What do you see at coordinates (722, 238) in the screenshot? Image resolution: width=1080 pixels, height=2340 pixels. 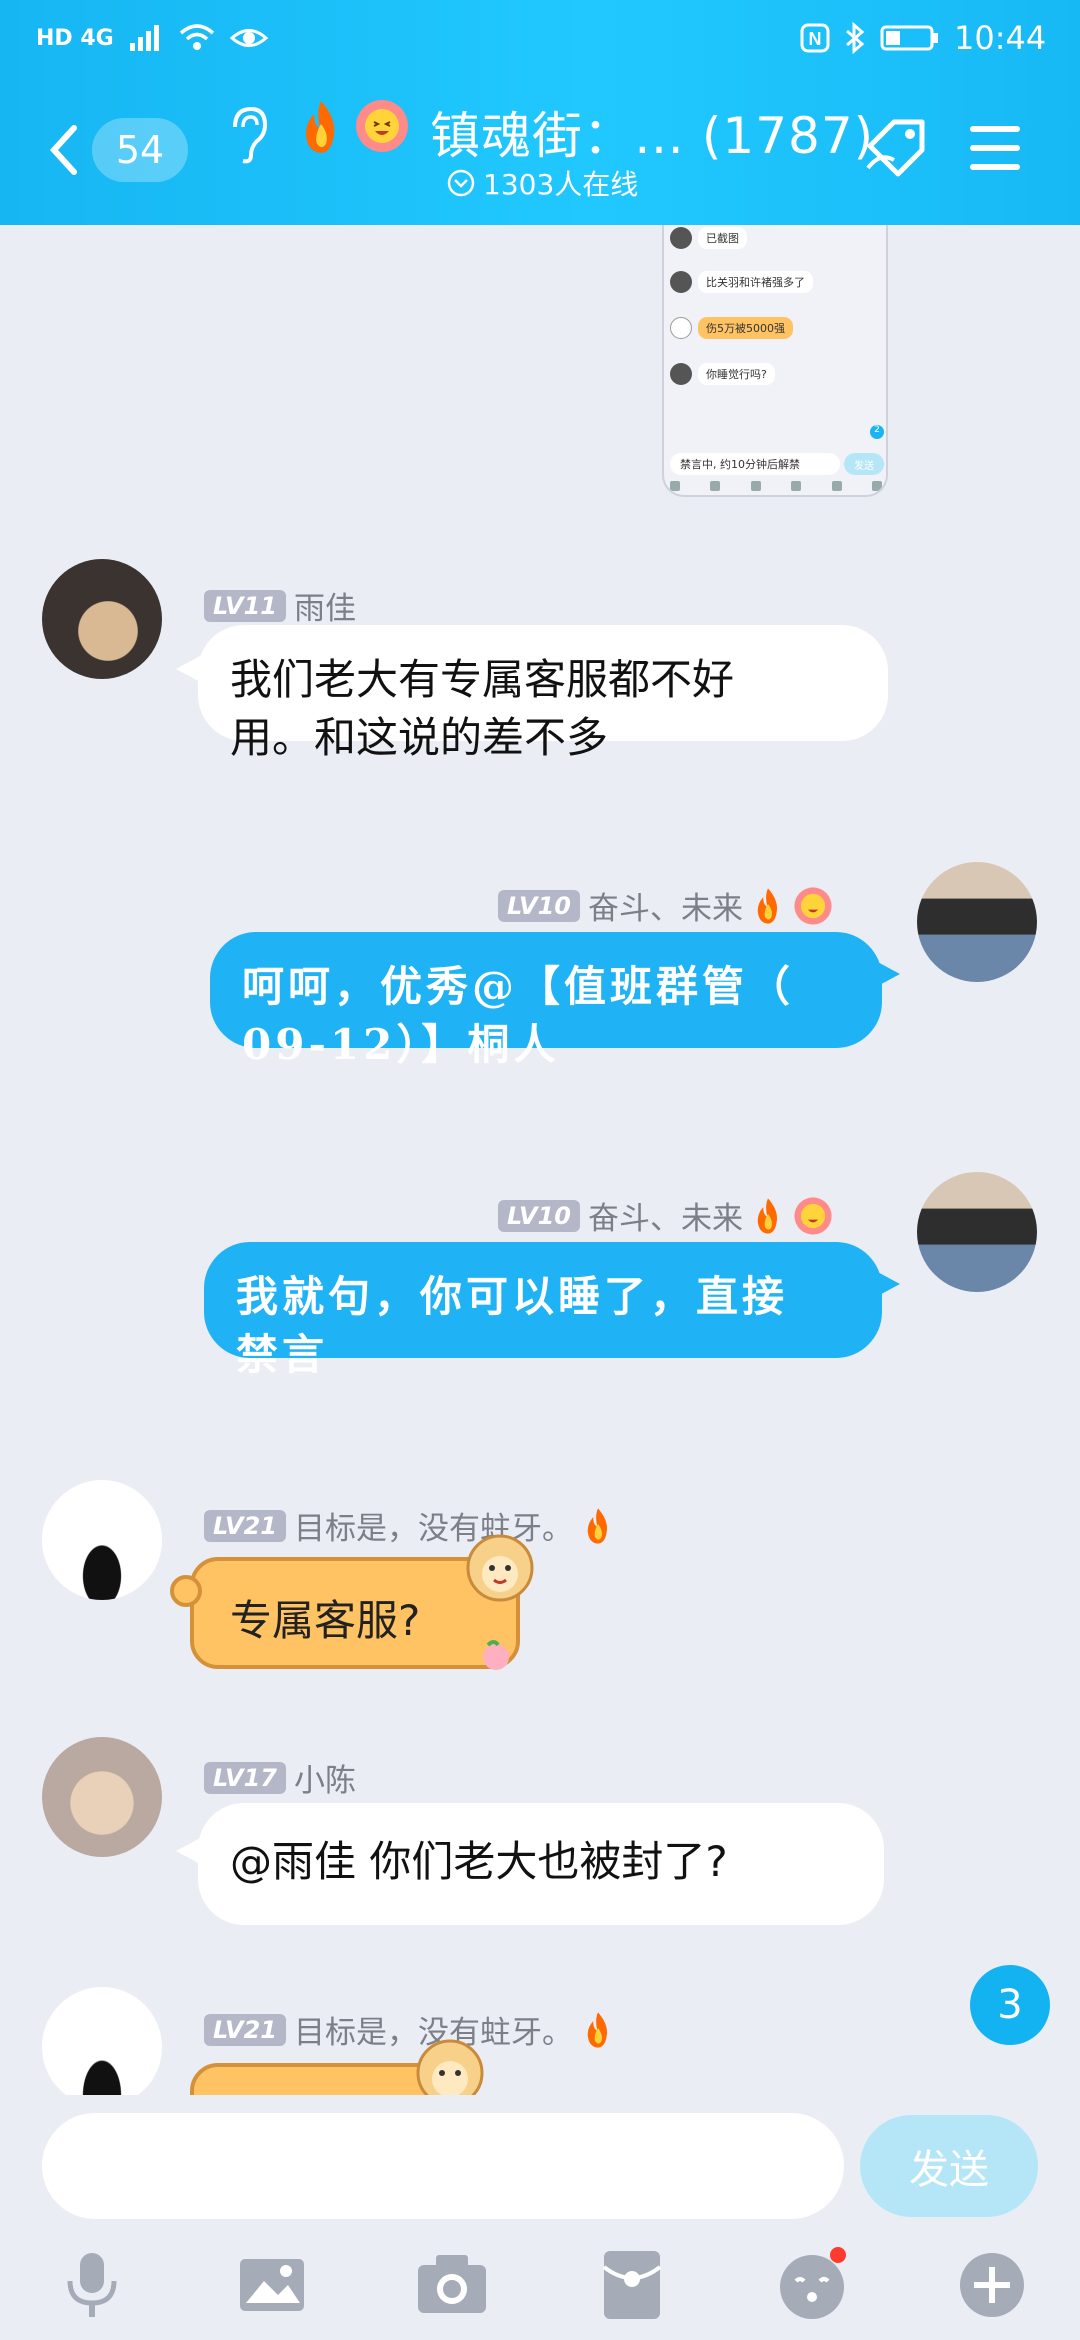 I see `preview-line: 已截图` at bounding box center [722, 238].